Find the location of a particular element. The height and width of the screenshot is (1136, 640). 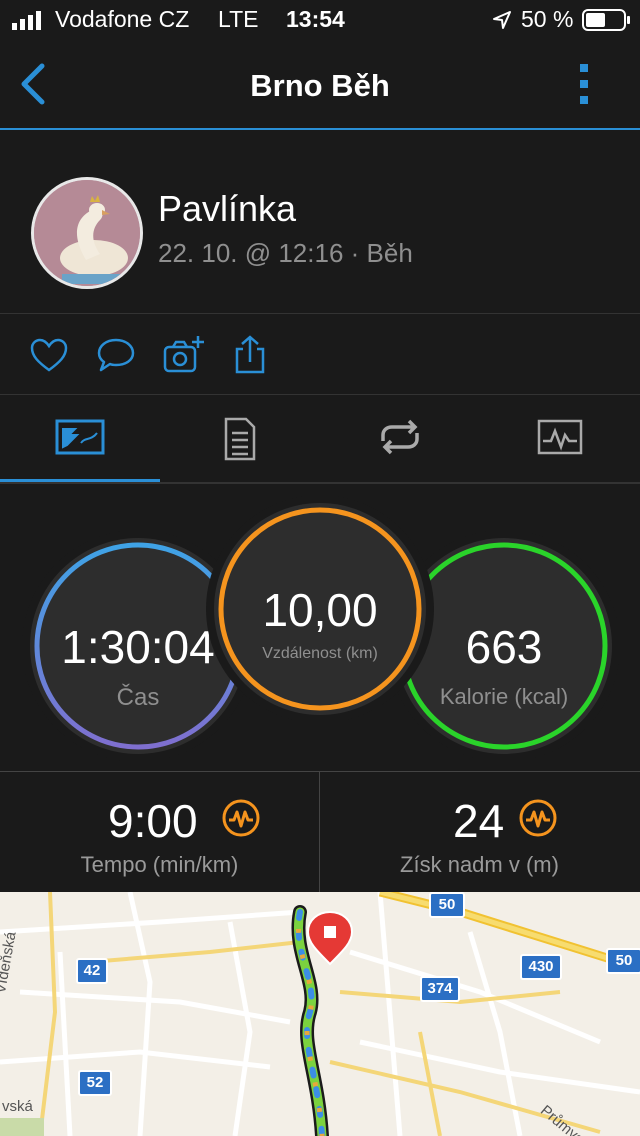

metrics-divider is located at coordinates (319, 832).